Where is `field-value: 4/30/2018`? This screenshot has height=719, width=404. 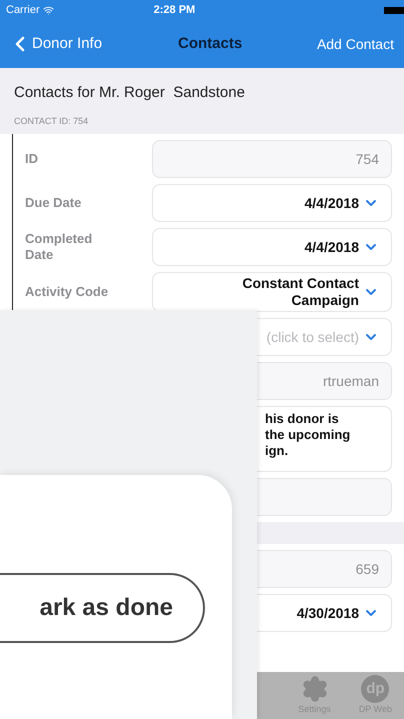
field-value: 4/30/2018 is located at coordinates (327, 613).